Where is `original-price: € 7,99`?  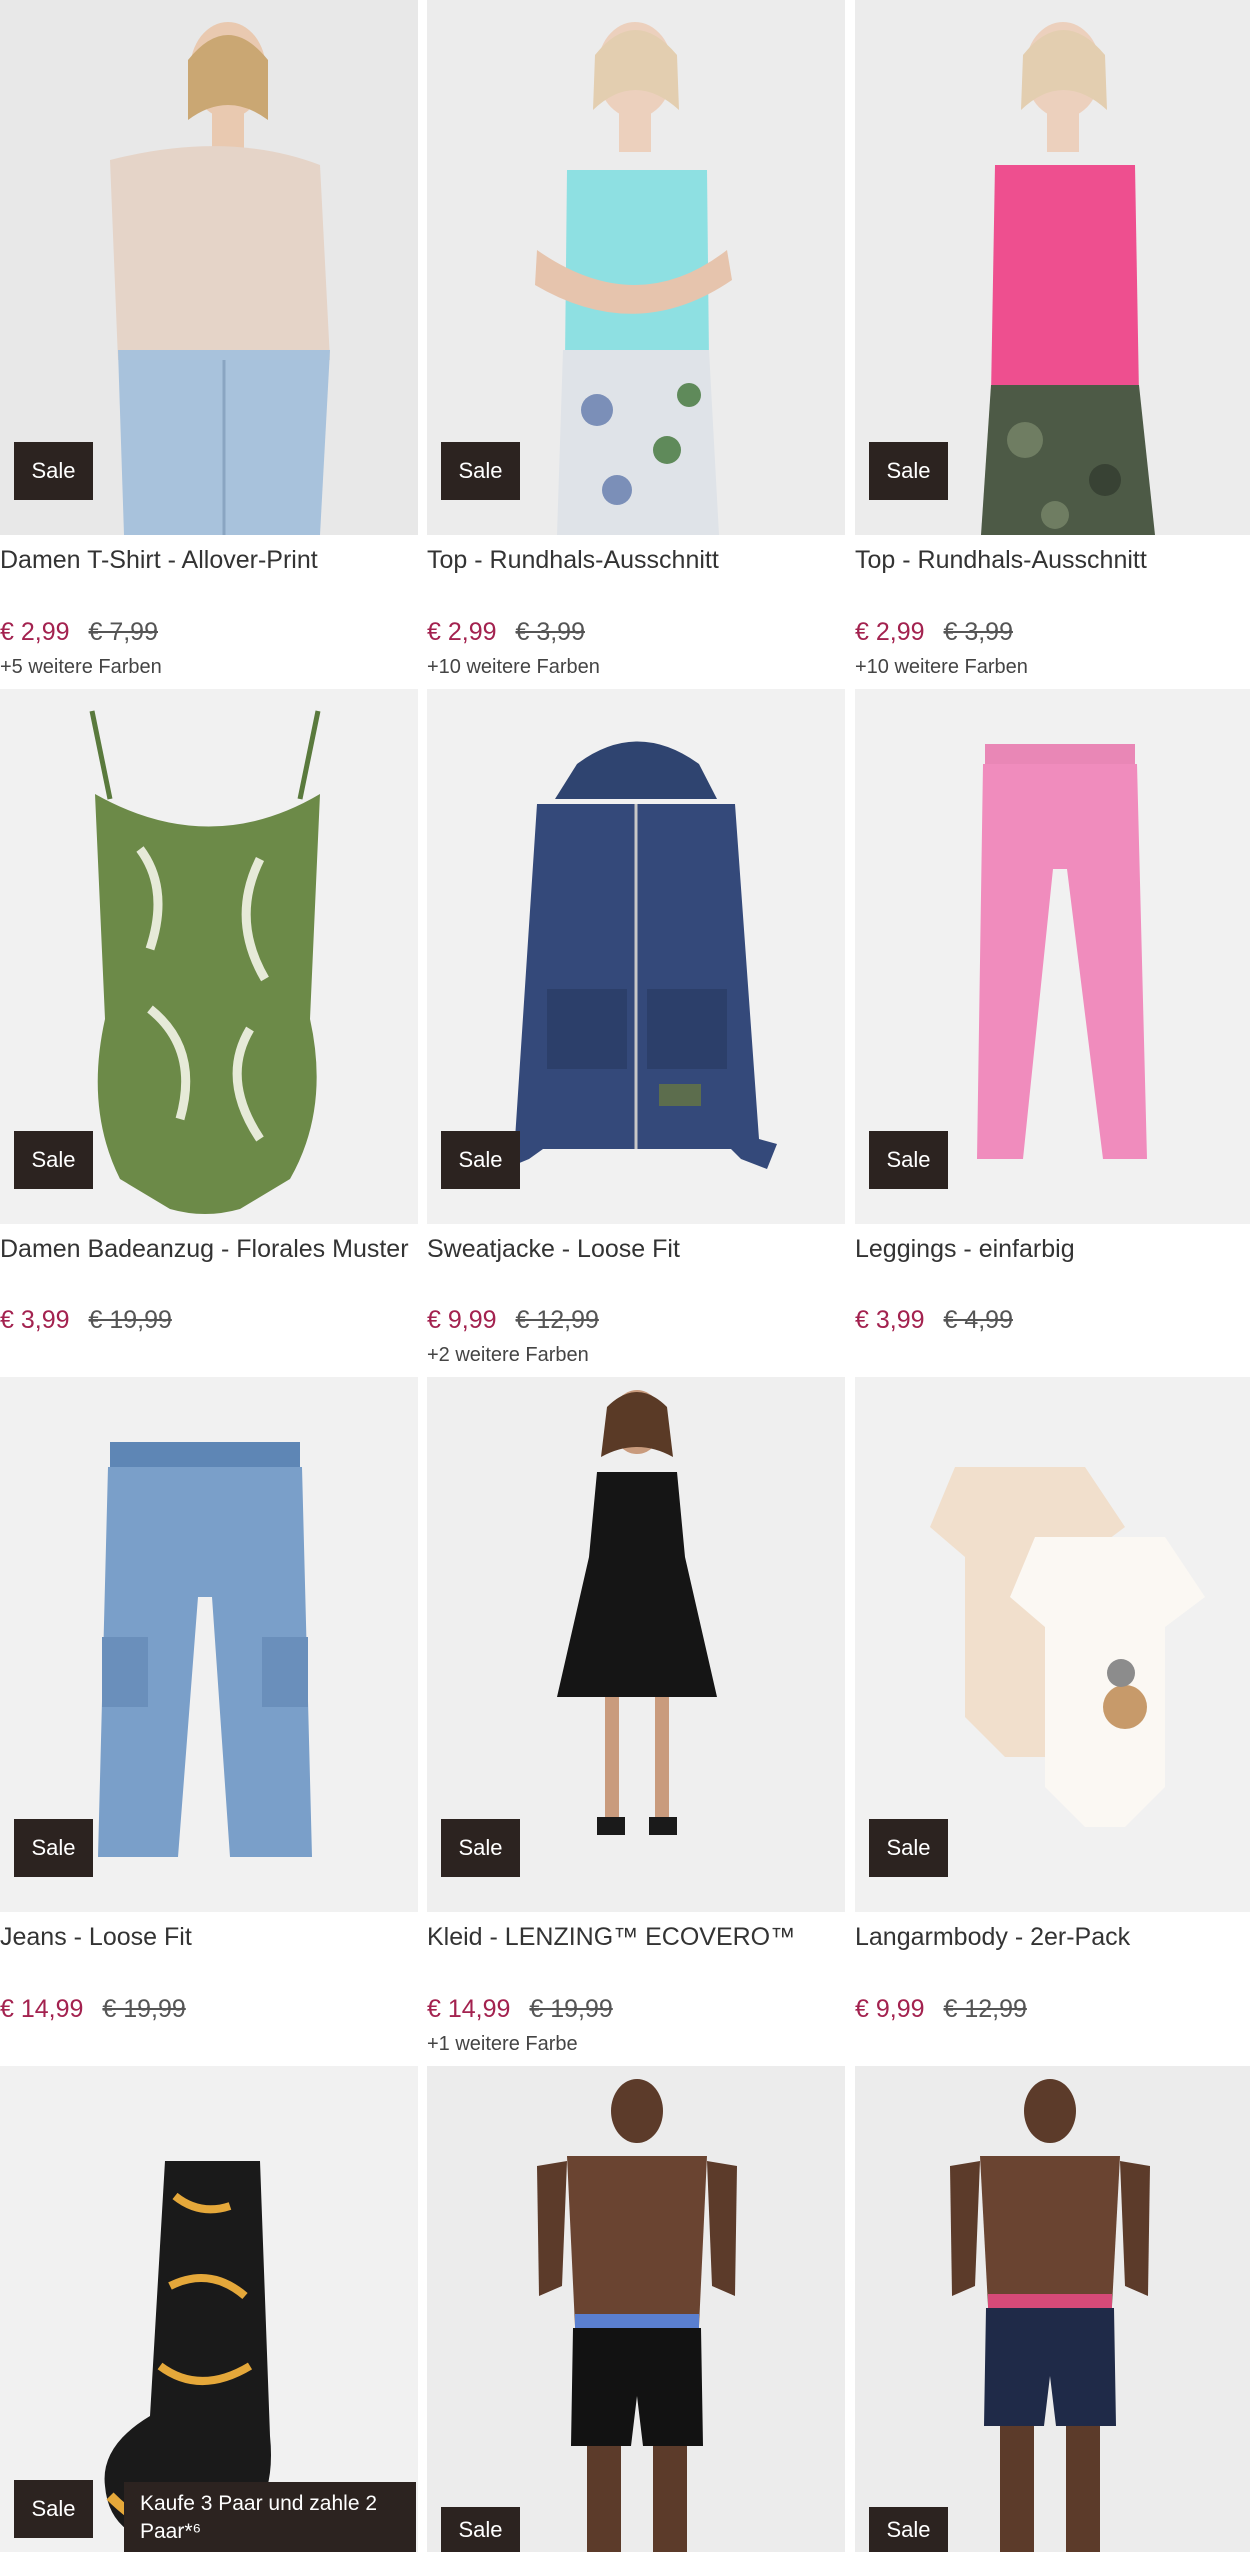
original-price: € 7,99 is located at coordinates (123, 632).